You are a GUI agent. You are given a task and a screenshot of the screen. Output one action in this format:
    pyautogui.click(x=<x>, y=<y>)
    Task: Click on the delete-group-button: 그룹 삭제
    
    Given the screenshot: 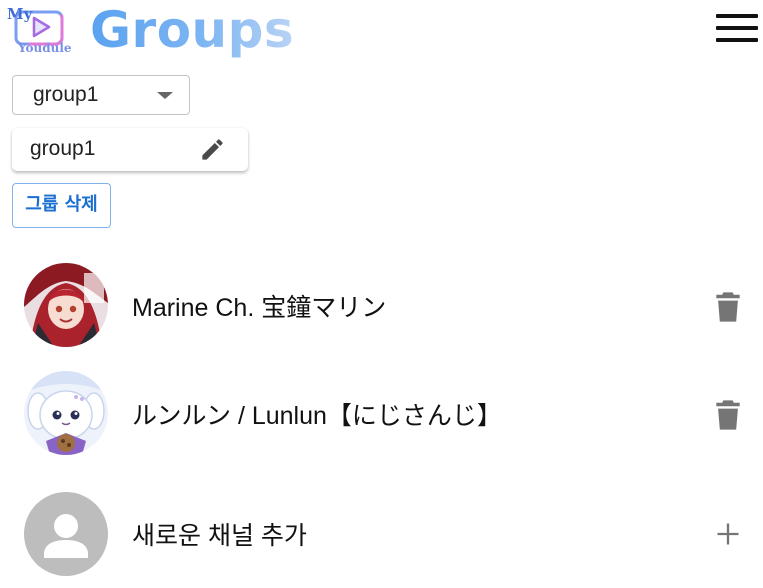 What is the action you would take?
    pyautogui.click(x=61, y=205)
    